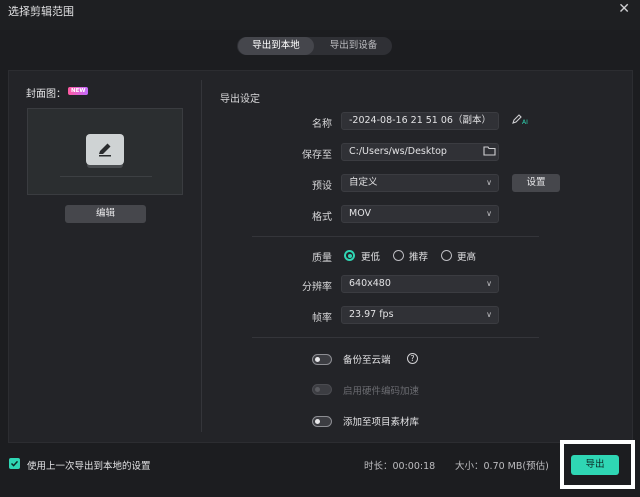 The image size is (640, 497). Describe the element at coordinates (419, 257) in the screenshot. I see `quality-option-recommended: 推荐` at that location.